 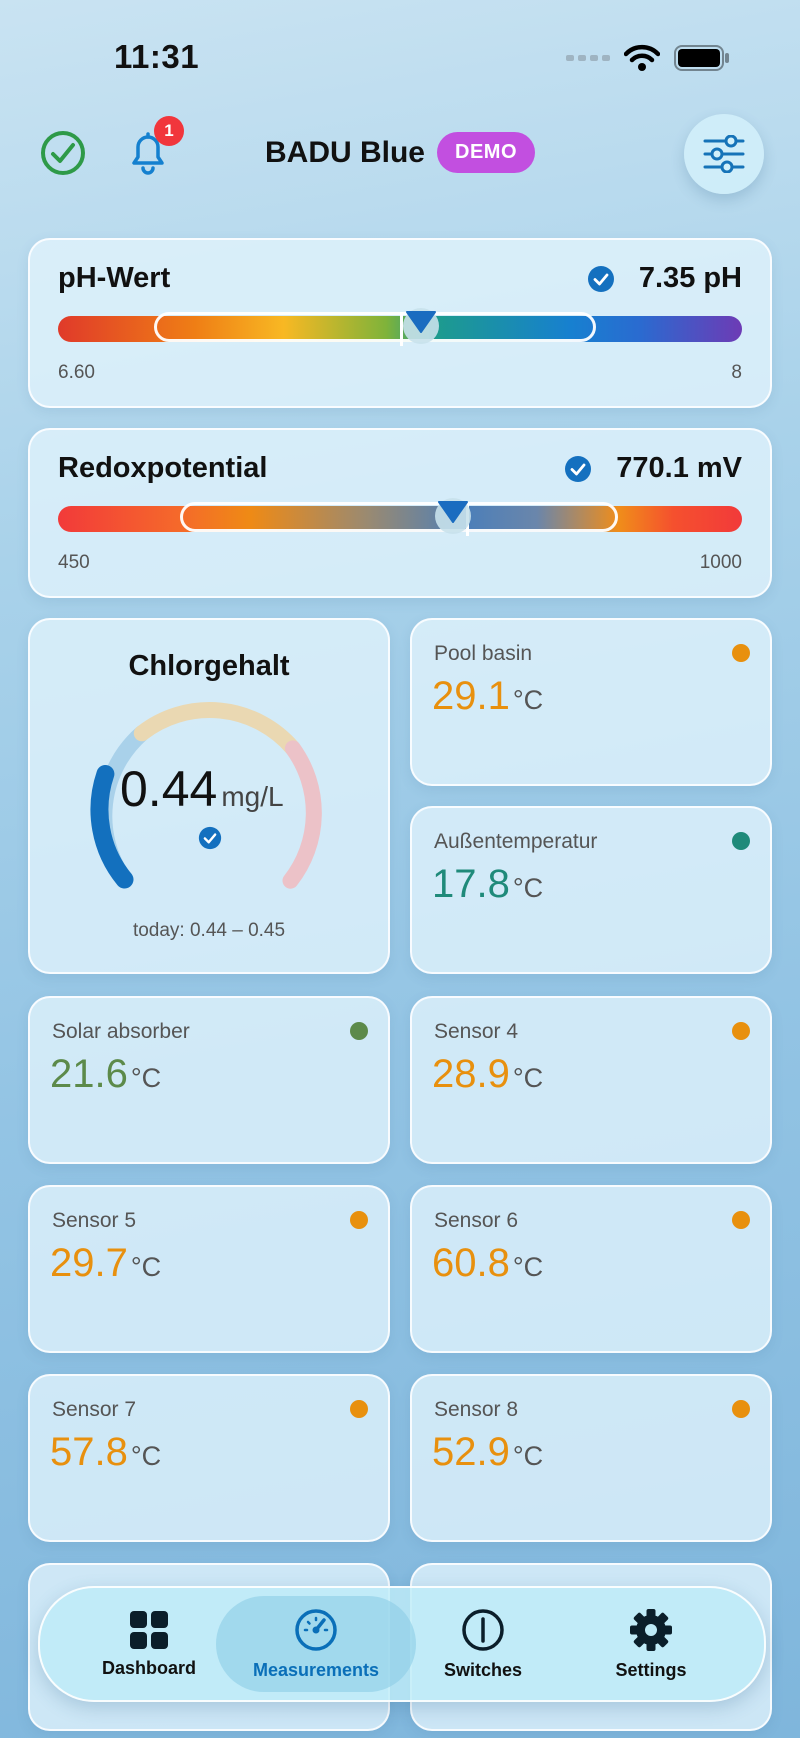 What do you see at coordinates (476, 1409) in the screenshot?
I see `sensor-label: Sensor 8` at bounding box center [476, 1409].